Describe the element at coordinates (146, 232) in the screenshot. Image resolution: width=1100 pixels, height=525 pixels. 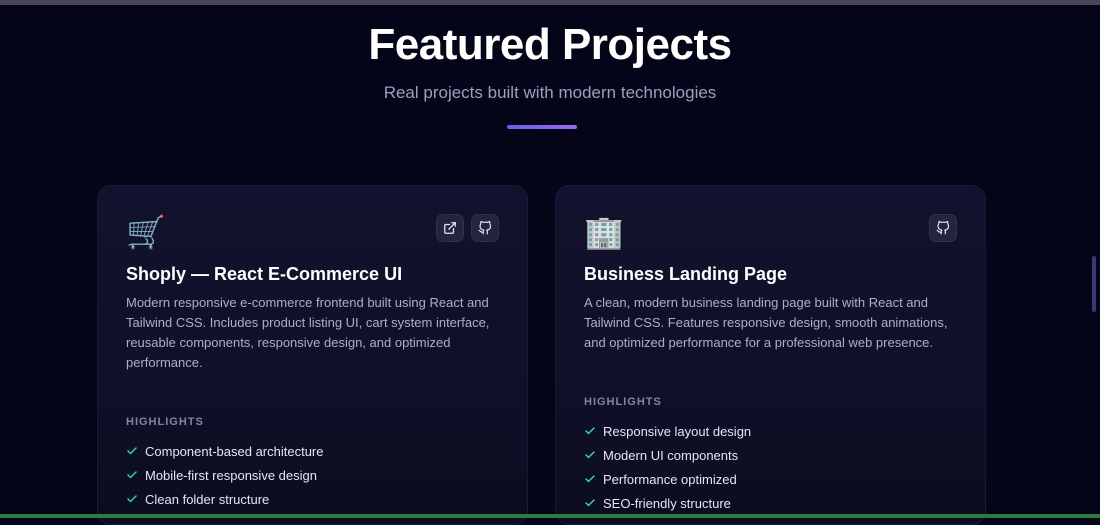
I see `shopping-cart-icon: 🛒` at that location.